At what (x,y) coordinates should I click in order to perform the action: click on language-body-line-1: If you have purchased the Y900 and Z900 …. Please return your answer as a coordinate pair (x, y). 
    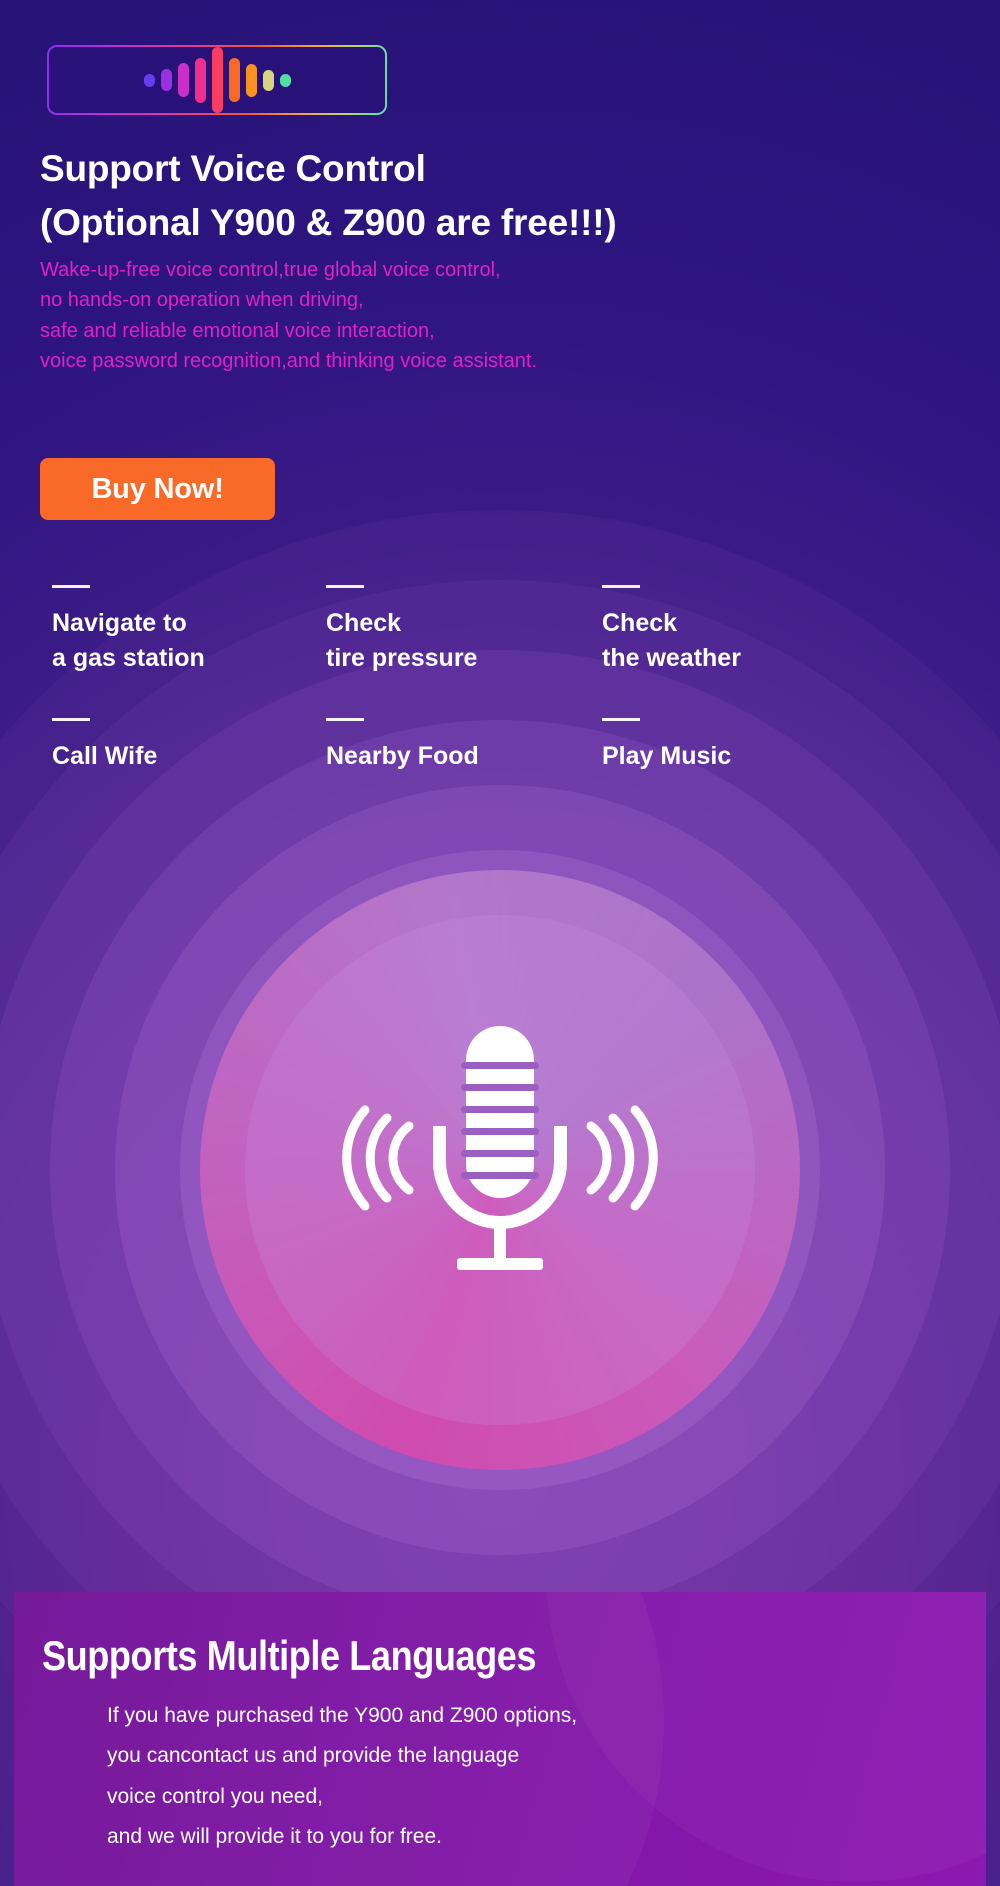
    Looking at the image, I should click on (342, 1715).